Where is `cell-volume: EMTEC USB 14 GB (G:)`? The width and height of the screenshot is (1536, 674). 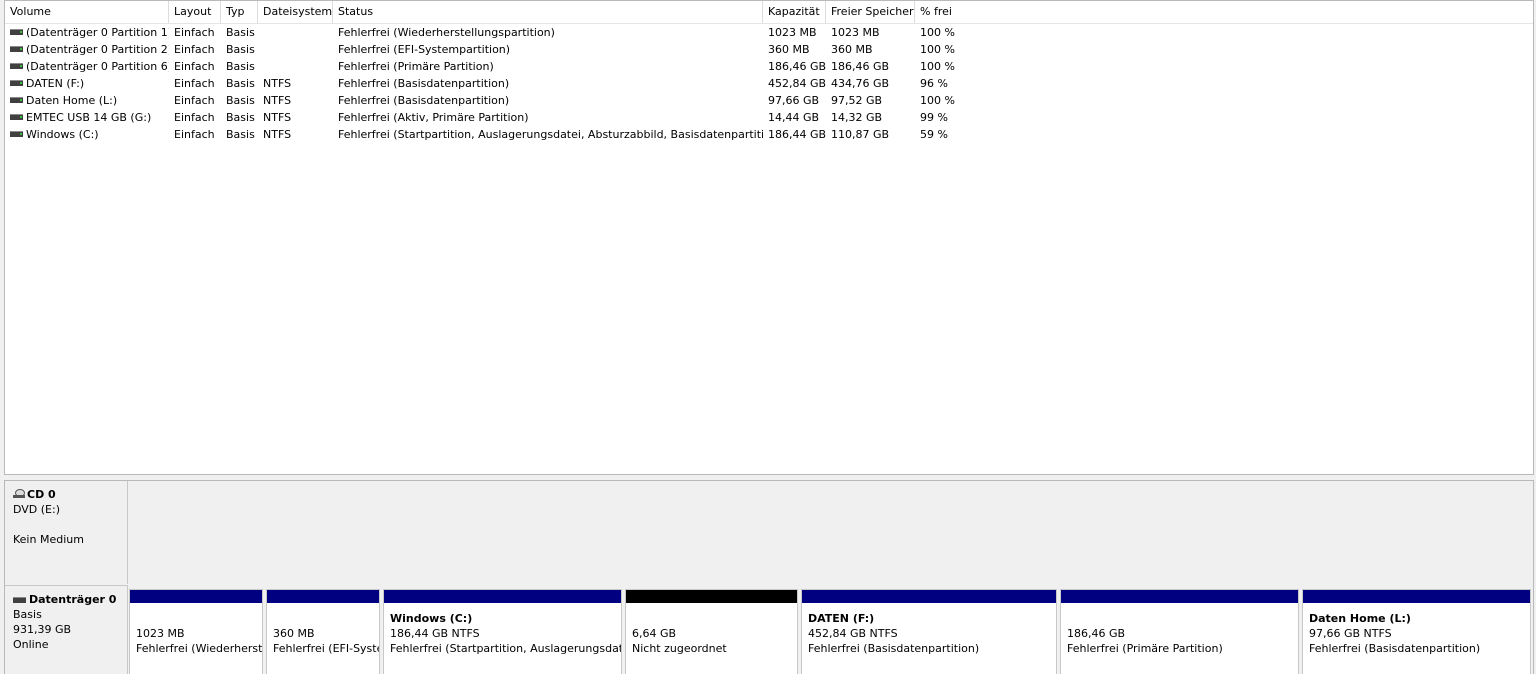
cell-volume: EMTEC USB 14 GB (G:) is located at coordinates (87, 117).